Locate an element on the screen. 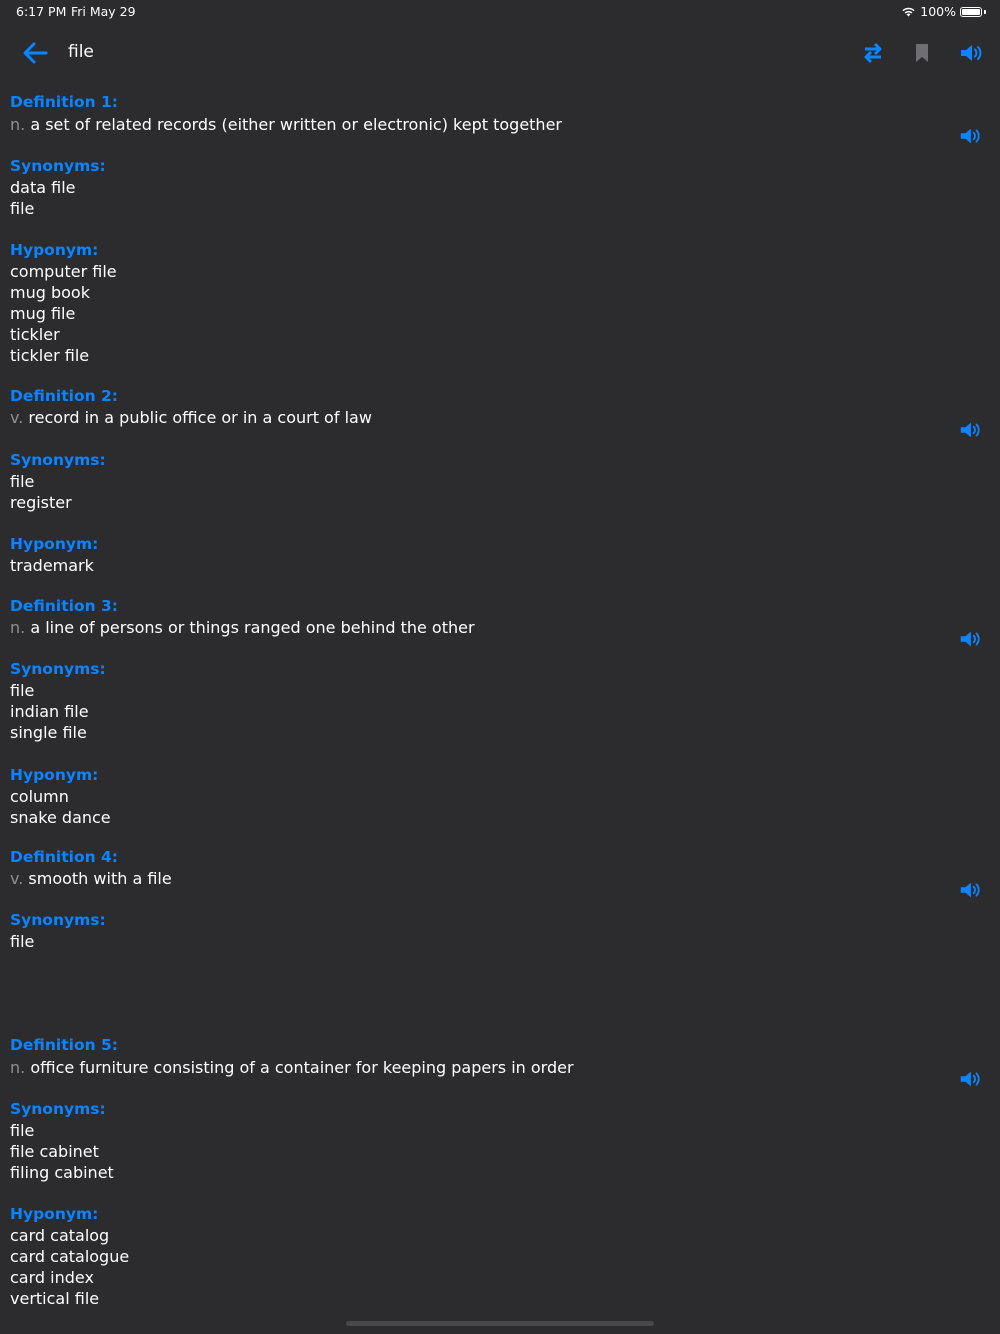 This screenshot has height=1334, width=1000. back-button is located at coordinates (35, 53).